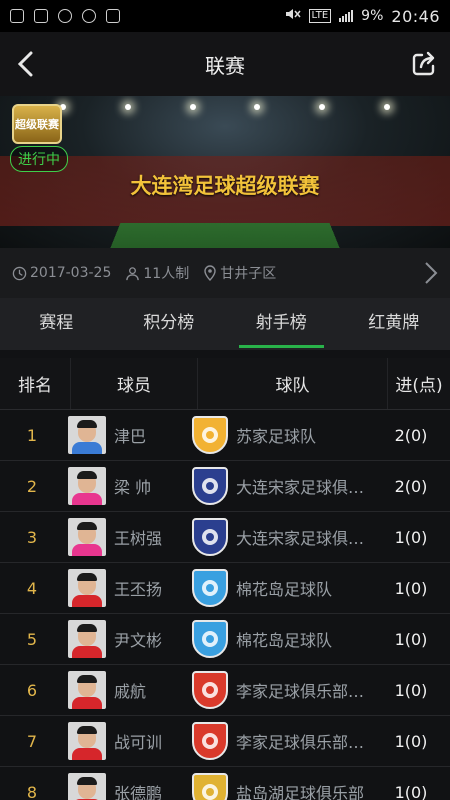  I want to click on chevron-left-icon, so click(25, 64).